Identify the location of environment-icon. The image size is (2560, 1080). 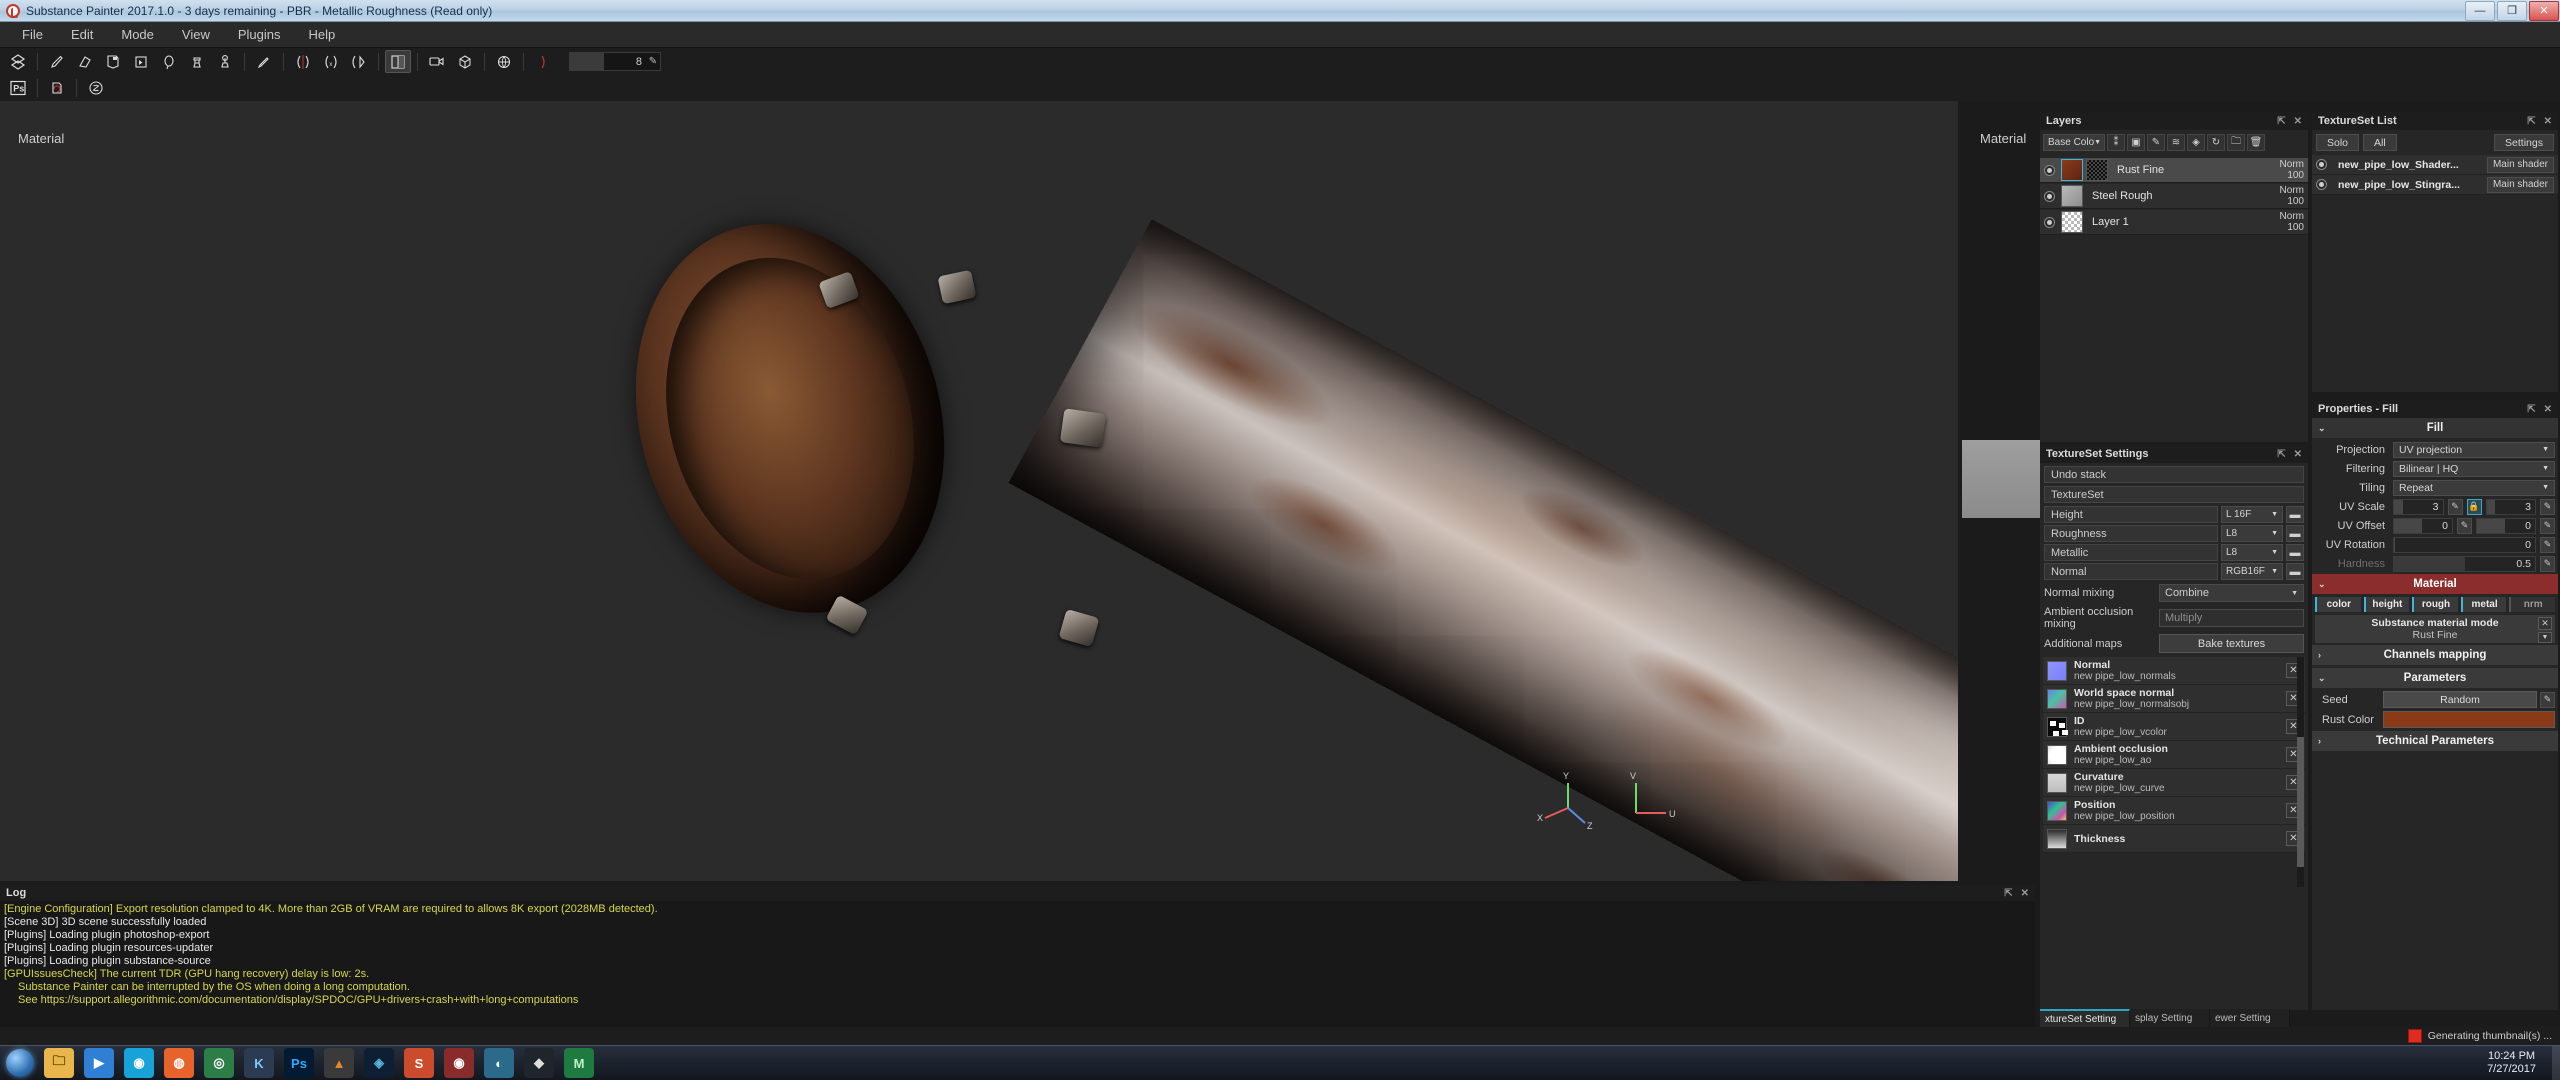
(504, 61).